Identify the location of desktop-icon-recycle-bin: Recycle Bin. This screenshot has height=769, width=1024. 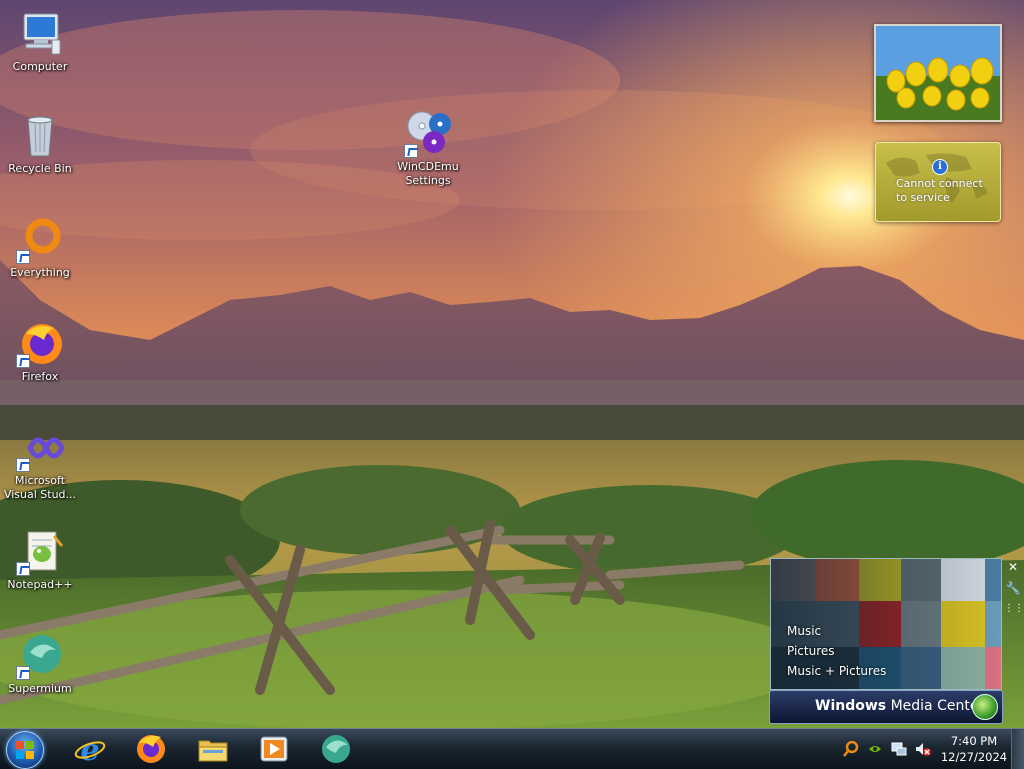
(40, 144).